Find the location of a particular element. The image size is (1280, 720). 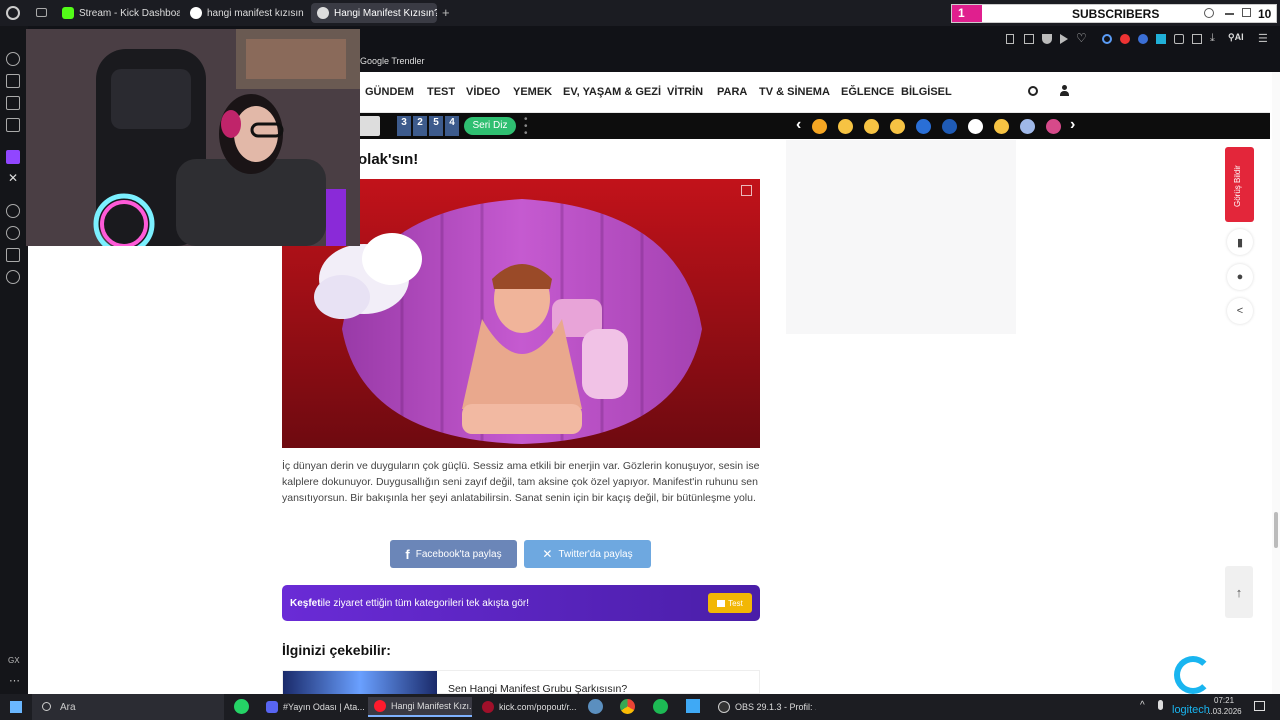

seri-diz-button: Seri Diz is located at coordinates (490, 126).